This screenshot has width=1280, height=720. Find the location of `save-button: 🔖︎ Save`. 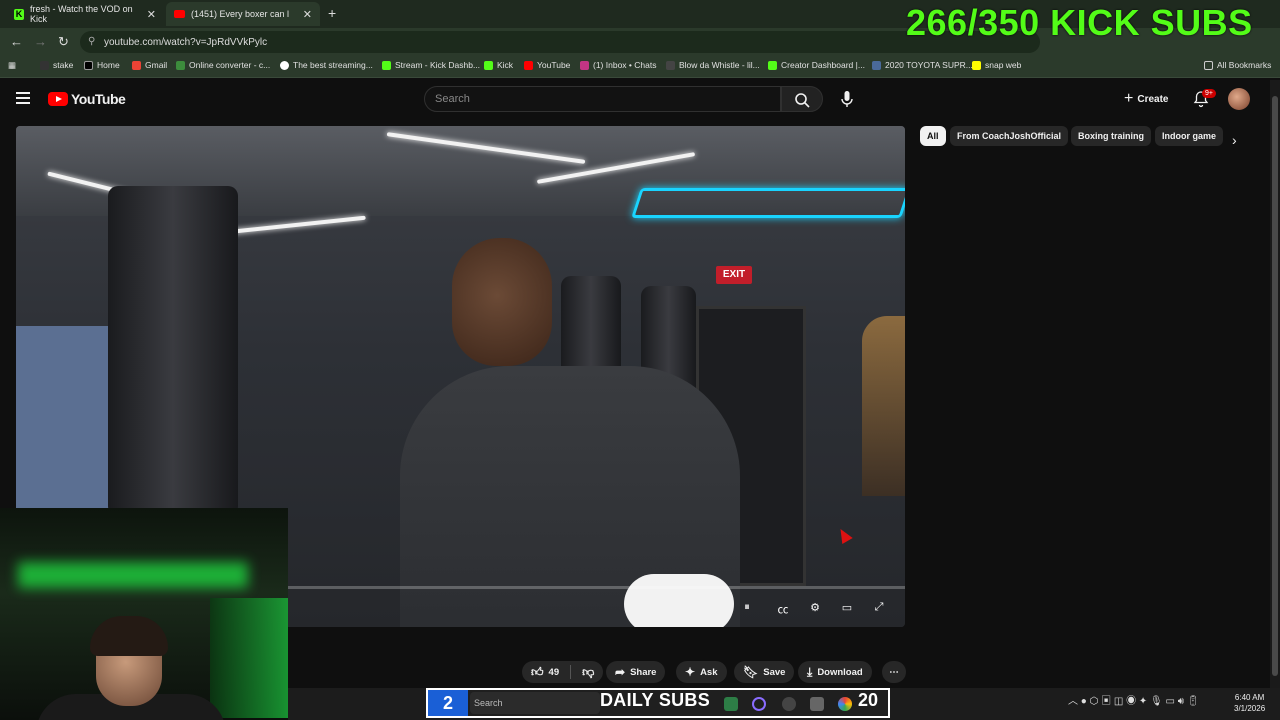

save-button: 🔖︎ Save is located at coordinates (764, 672).